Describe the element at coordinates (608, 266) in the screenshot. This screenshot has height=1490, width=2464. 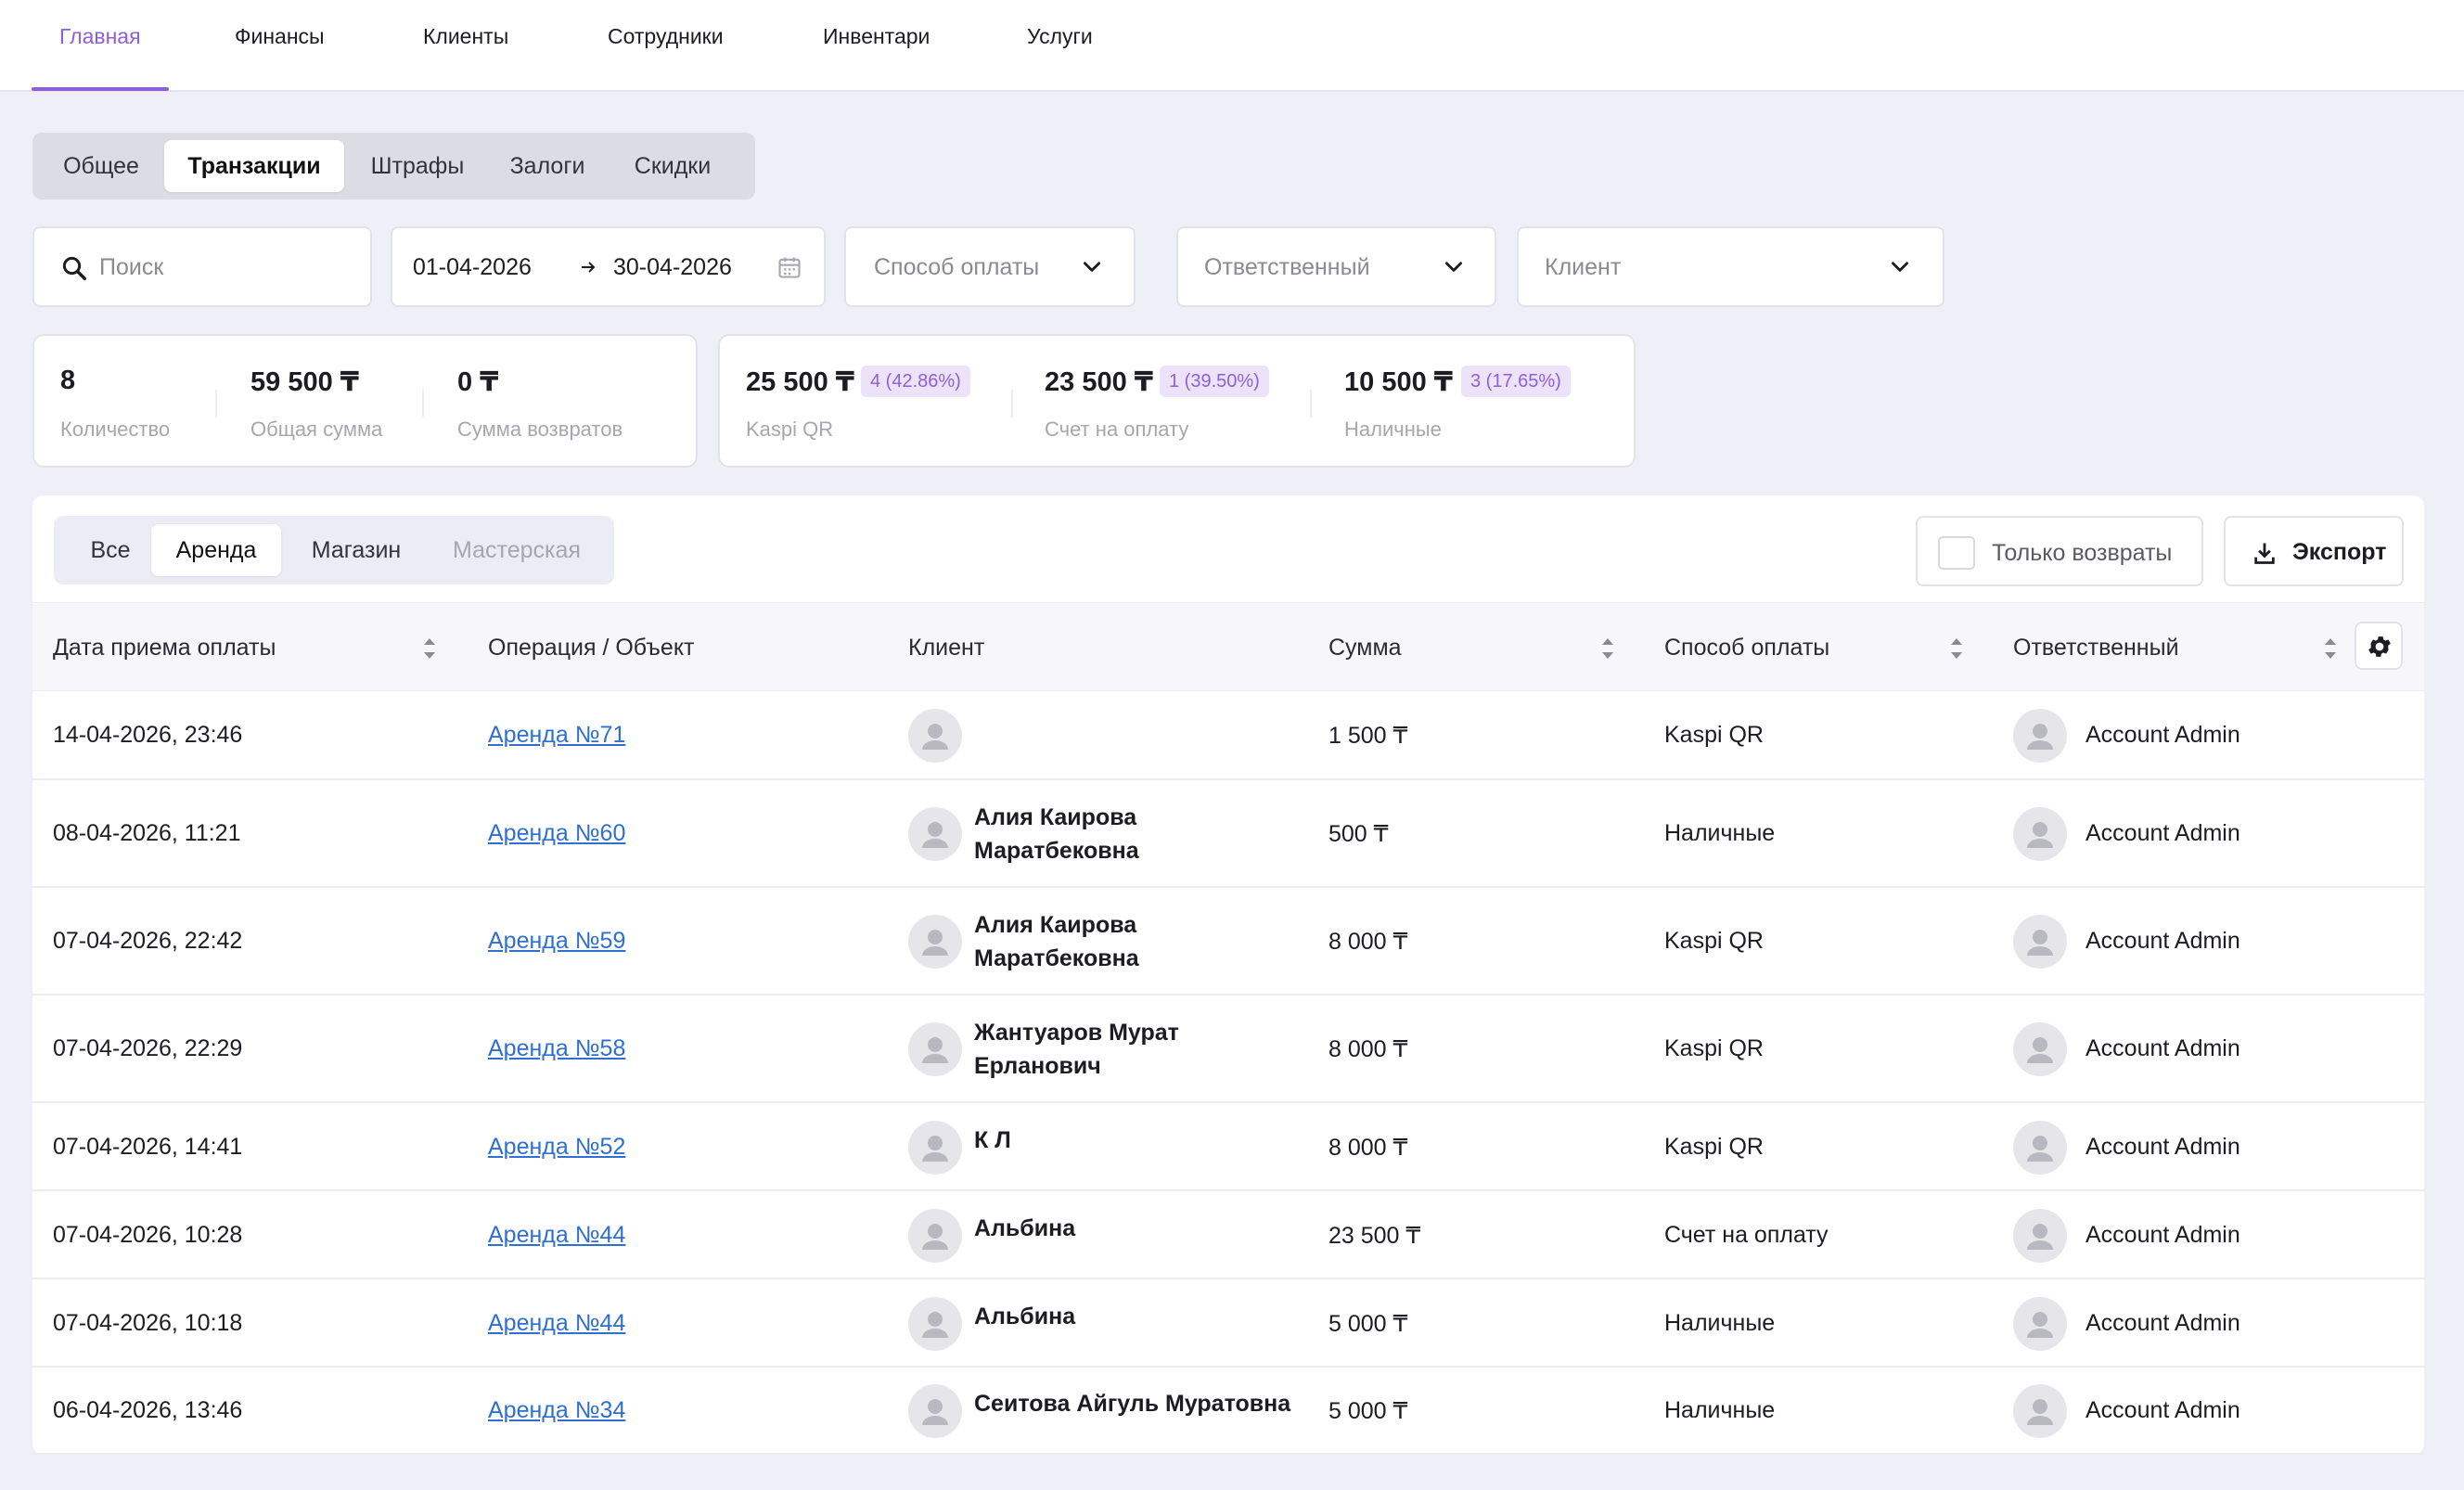
I see `date-range-picker: 01-04-2026 30-04-2026` at that location.